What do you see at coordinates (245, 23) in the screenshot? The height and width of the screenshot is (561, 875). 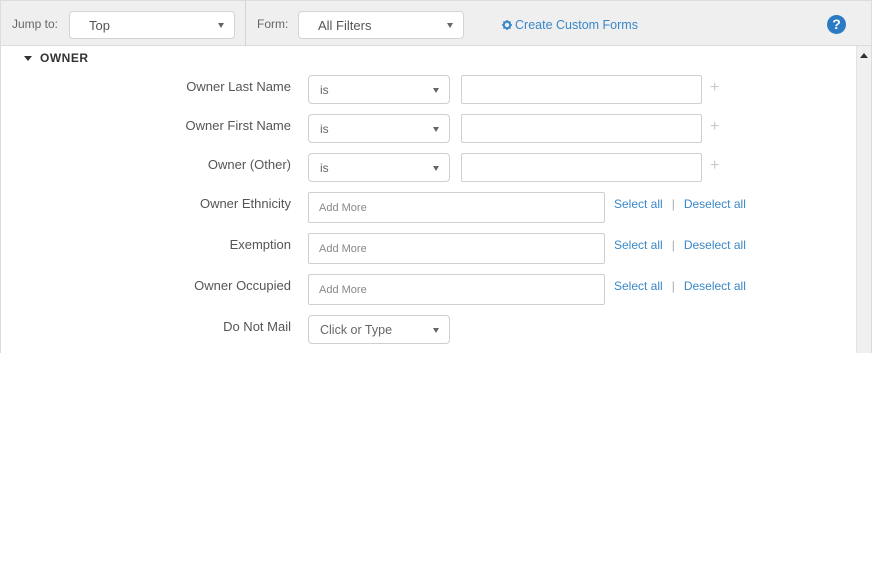 I see `toolbar-divider` at bounding box center [245, 23].